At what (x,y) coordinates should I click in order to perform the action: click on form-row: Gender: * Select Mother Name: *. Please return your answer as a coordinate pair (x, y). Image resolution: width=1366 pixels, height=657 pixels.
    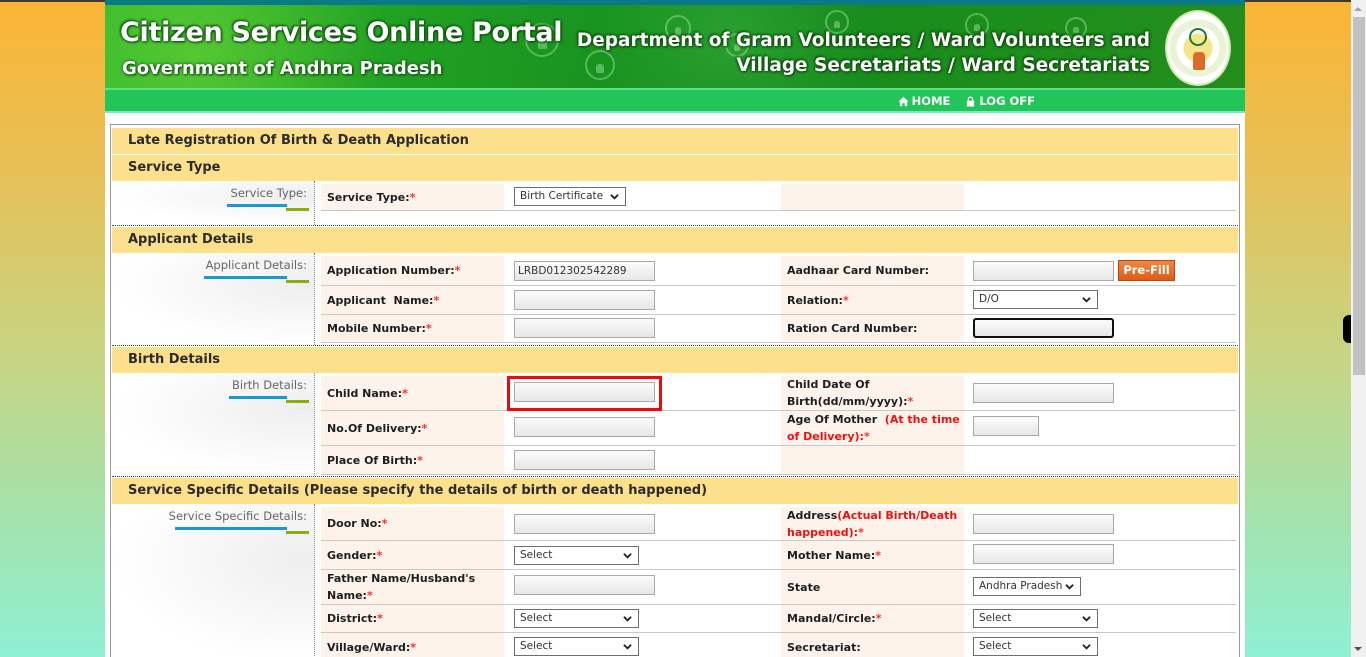
    Looking at the image, I should click on (778, 555).